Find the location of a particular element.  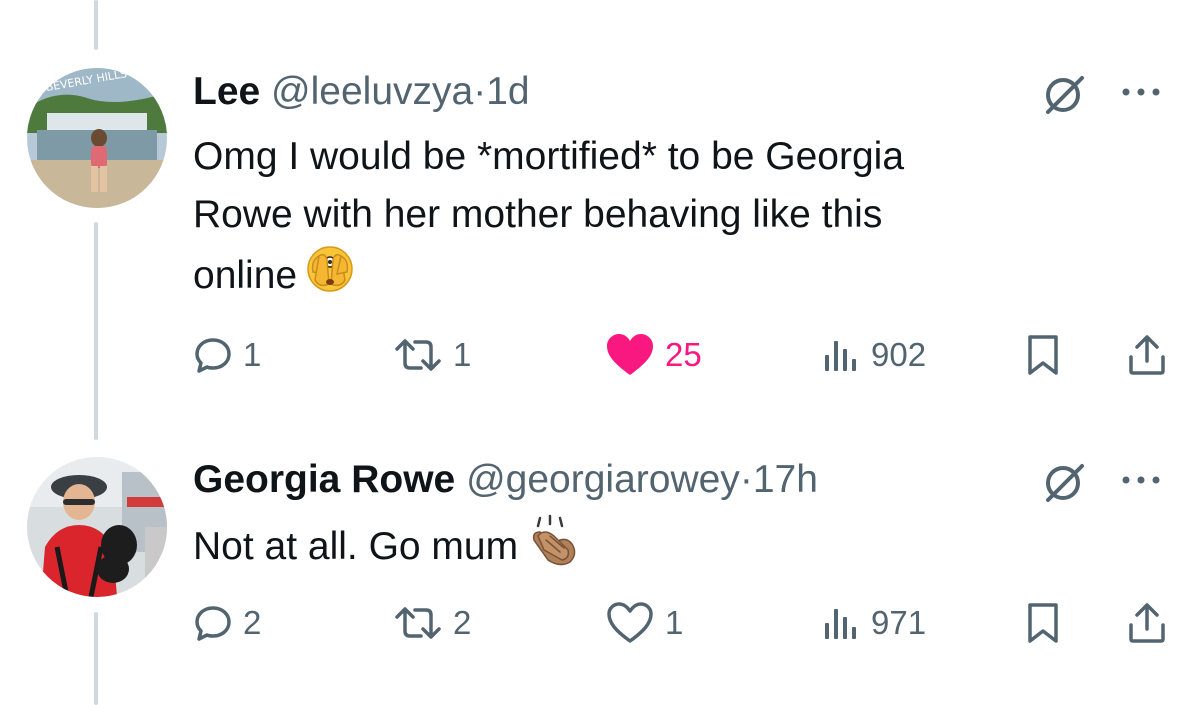

reply-button: 2 is located at coordinates (227, 623).